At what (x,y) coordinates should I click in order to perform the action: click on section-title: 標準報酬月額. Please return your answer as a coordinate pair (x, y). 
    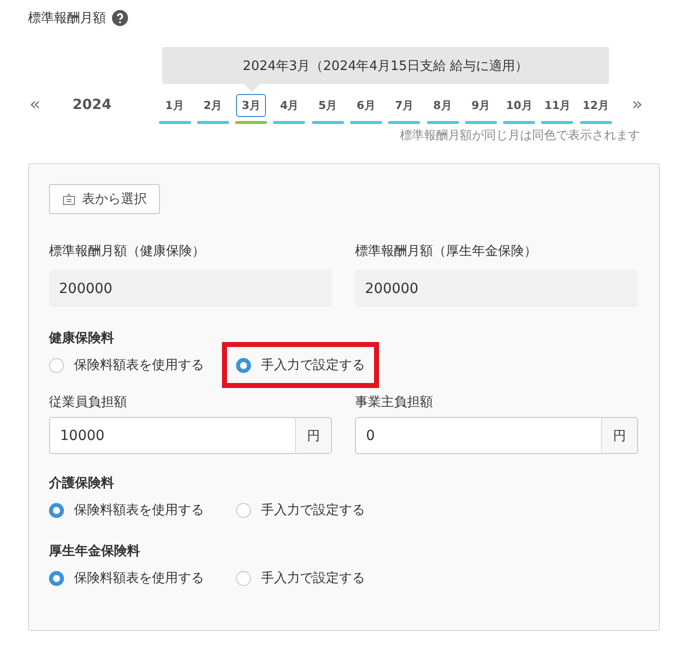
    Looking at the image, I should click on (67, 18).